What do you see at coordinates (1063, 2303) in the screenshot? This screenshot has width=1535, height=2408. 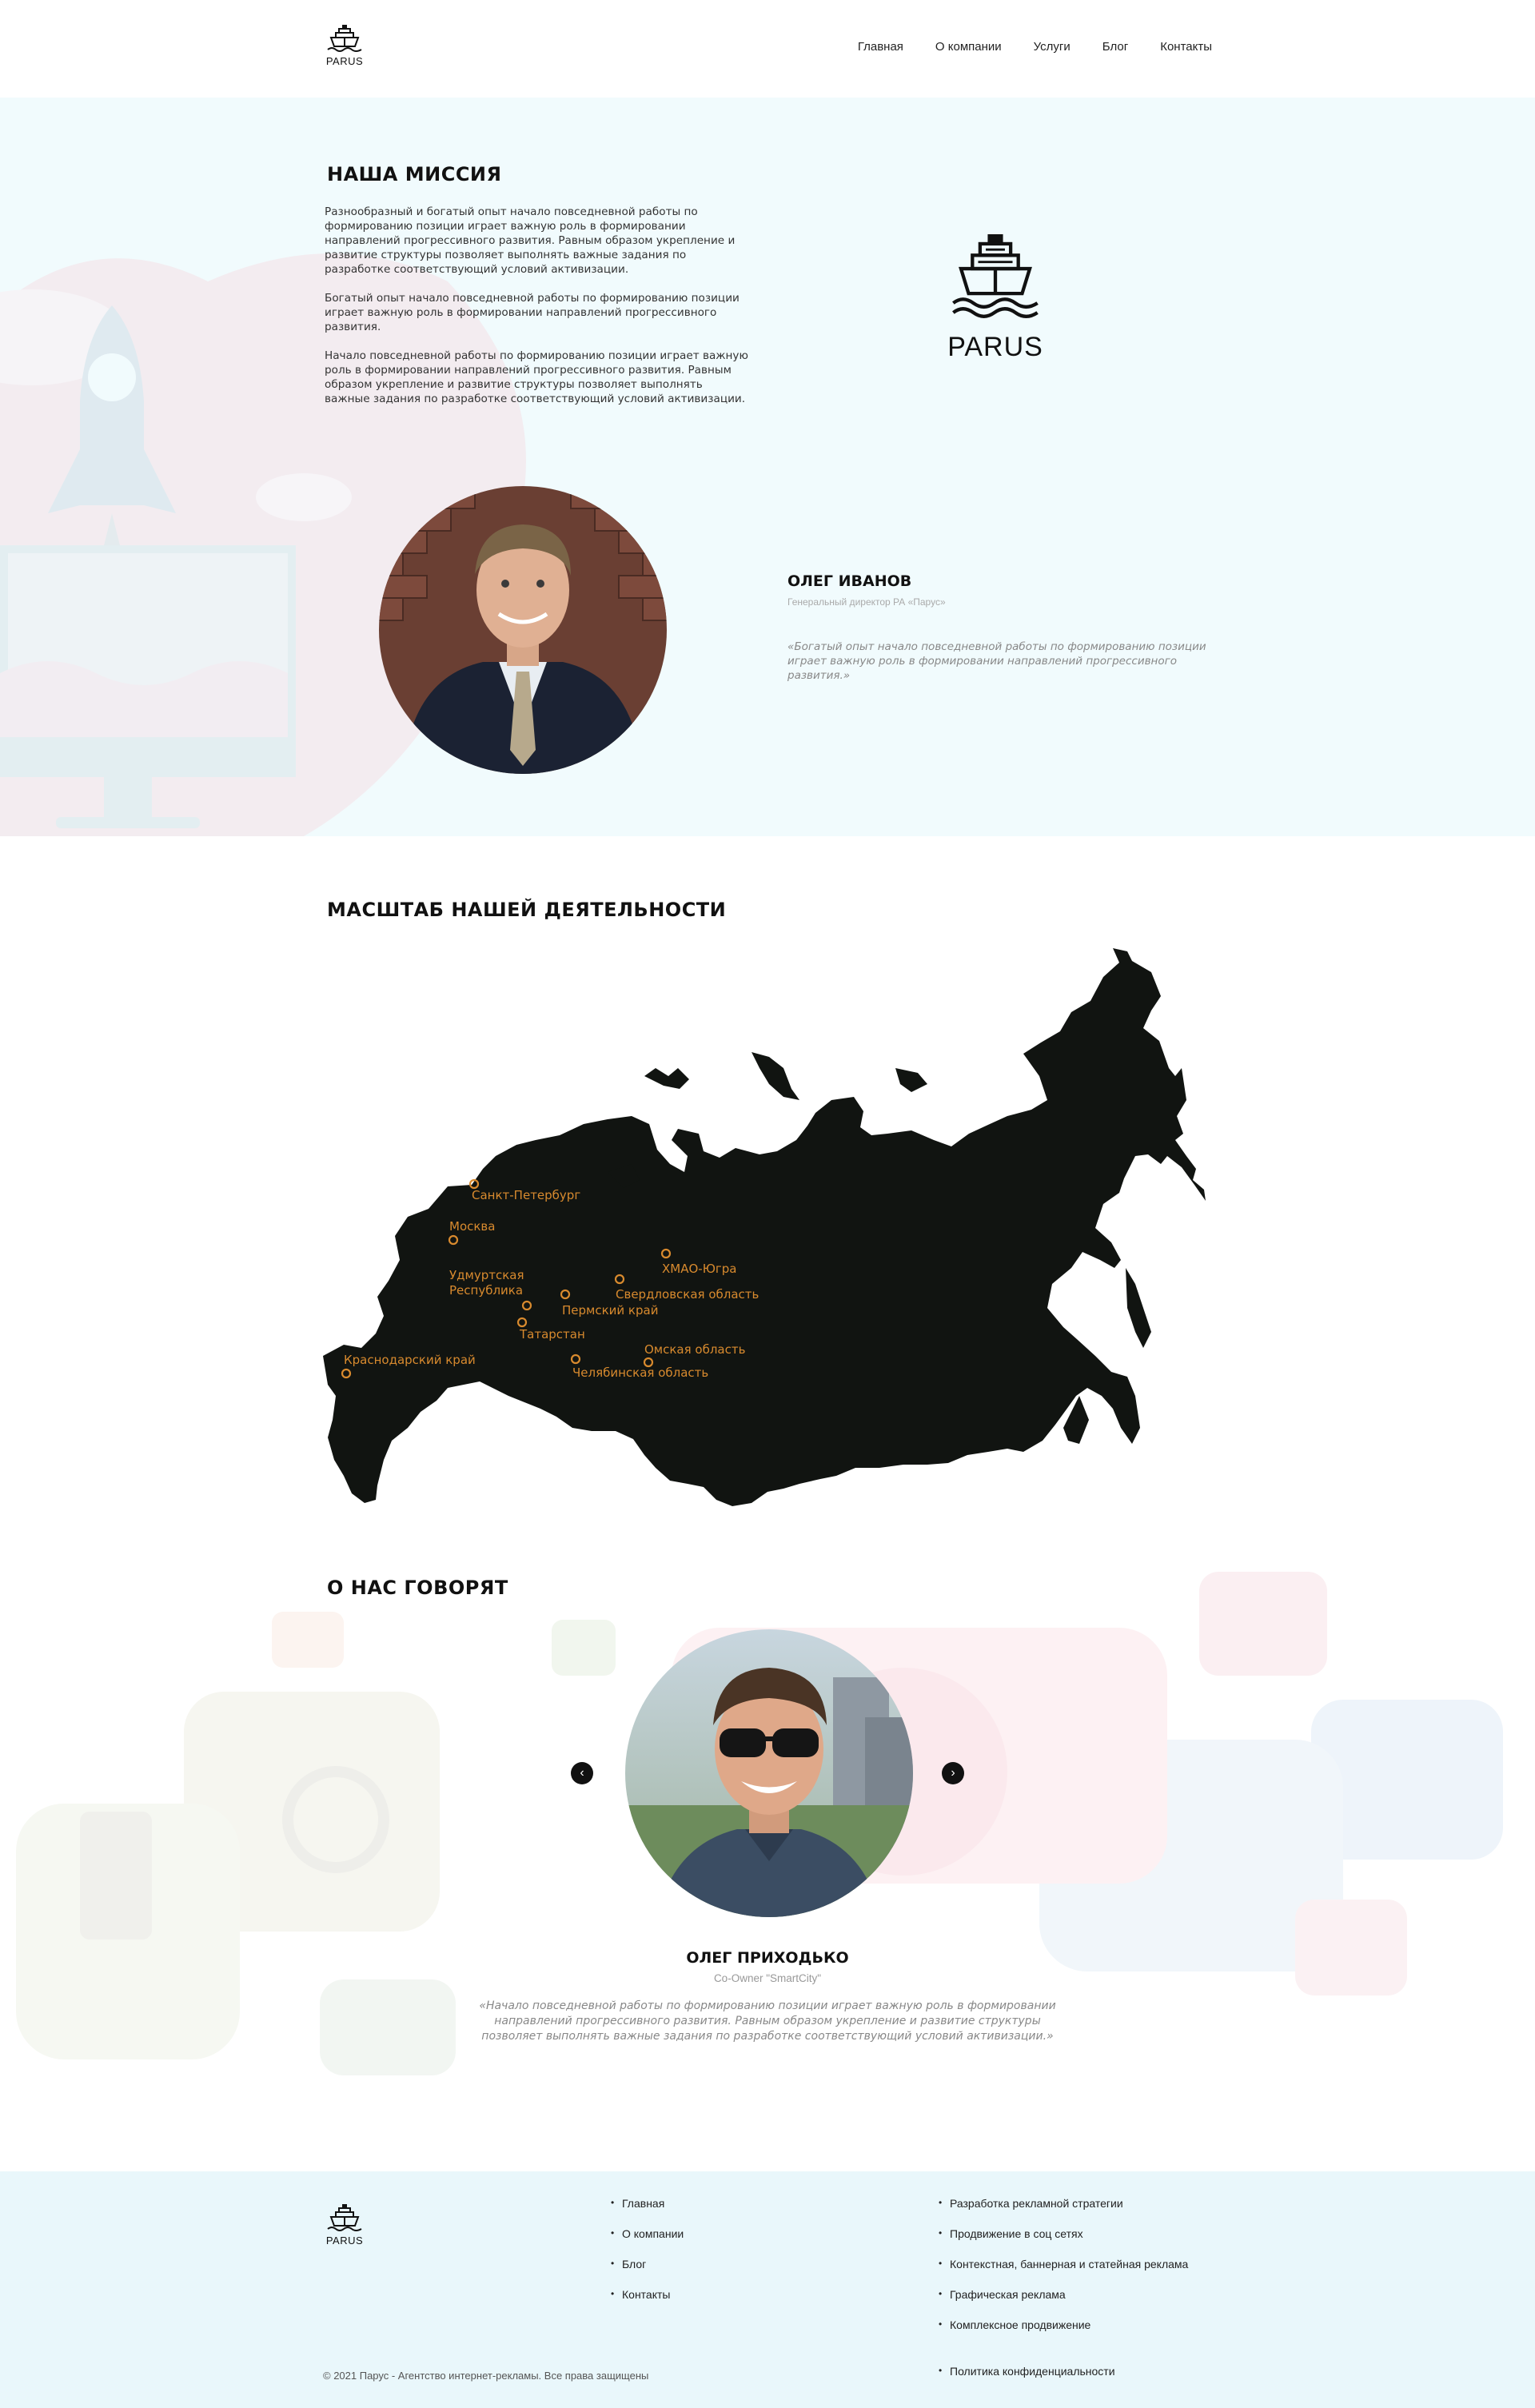 I see `footer-service-link: Графическая реклама` at bounding box center [1063, 2303].